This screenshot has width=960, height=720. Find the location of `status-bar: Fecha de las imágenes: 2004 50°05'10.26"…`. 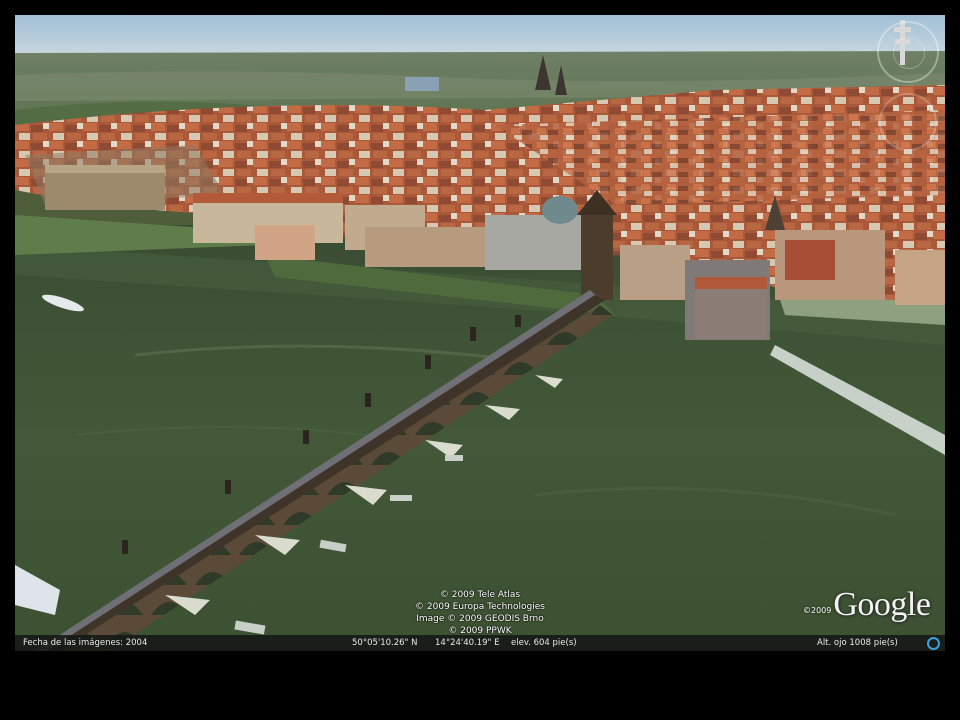

status-bar: Fecha de las imágenes: 2004 50°05'10.26"… is located at coordinates (480, 643).